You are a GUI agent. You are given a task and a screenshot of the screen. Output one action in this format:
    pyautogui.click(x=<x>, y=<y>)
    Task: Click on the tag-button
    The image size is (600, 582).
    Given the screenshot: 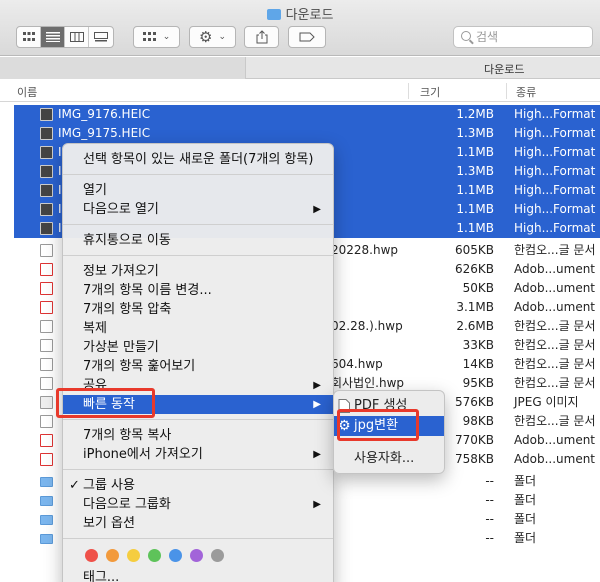 What is the action you would take?
    pyautogui.click(x=307, y=37)
    